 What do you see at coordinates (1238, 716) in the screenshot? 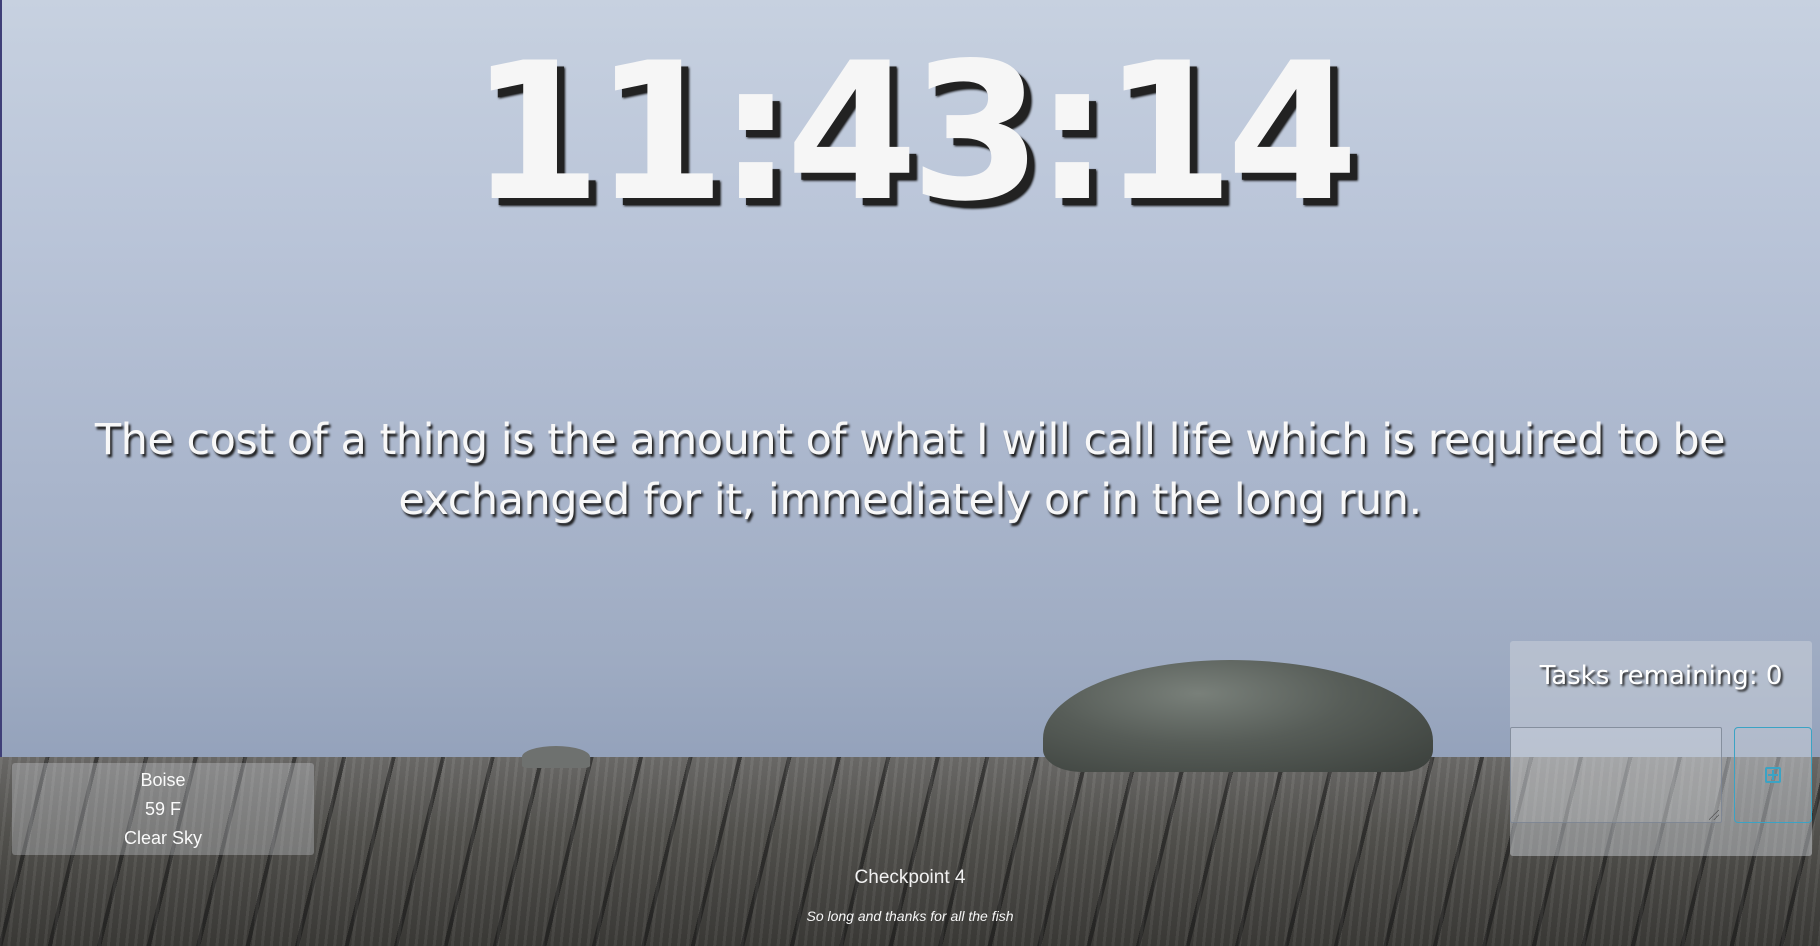
I see `background-rock` at bounding box center [1238, 716].